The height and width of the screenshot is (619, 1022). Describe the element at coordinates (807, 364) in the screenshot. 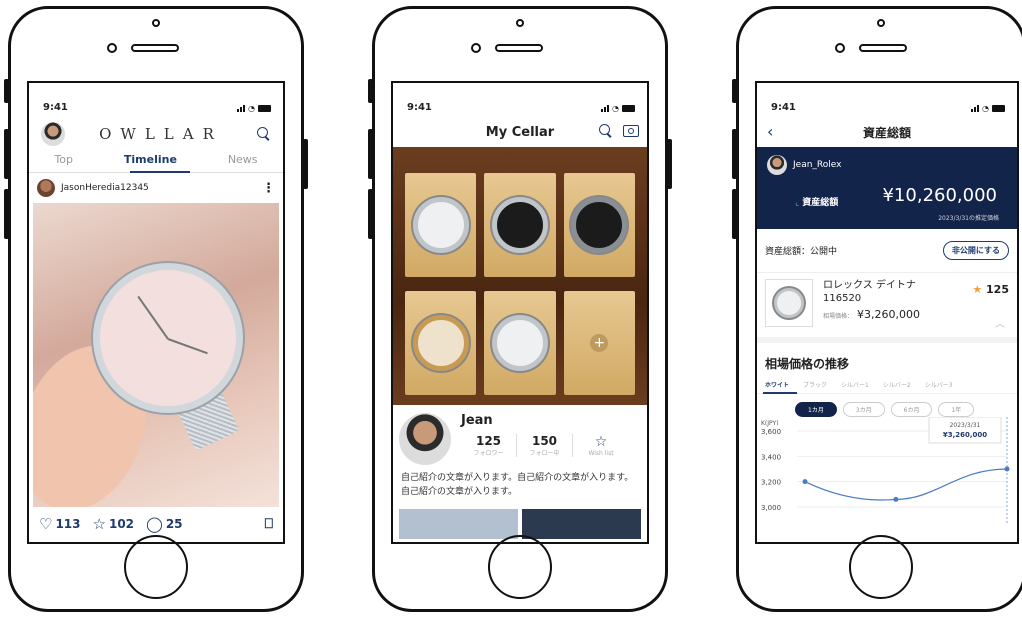

I see `chart-section-title: 相場価格の推移` at that location.